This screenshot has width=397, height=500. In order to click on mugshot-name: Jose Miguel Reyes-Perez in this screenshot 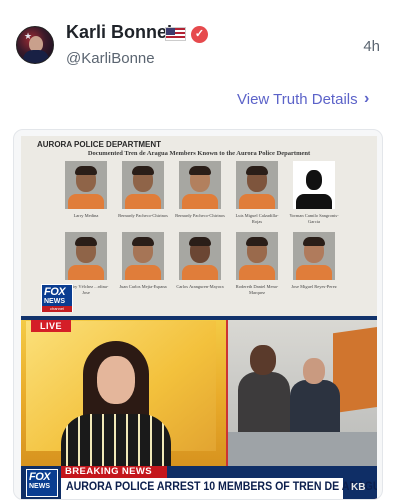, I will do `click(314, 286)`.